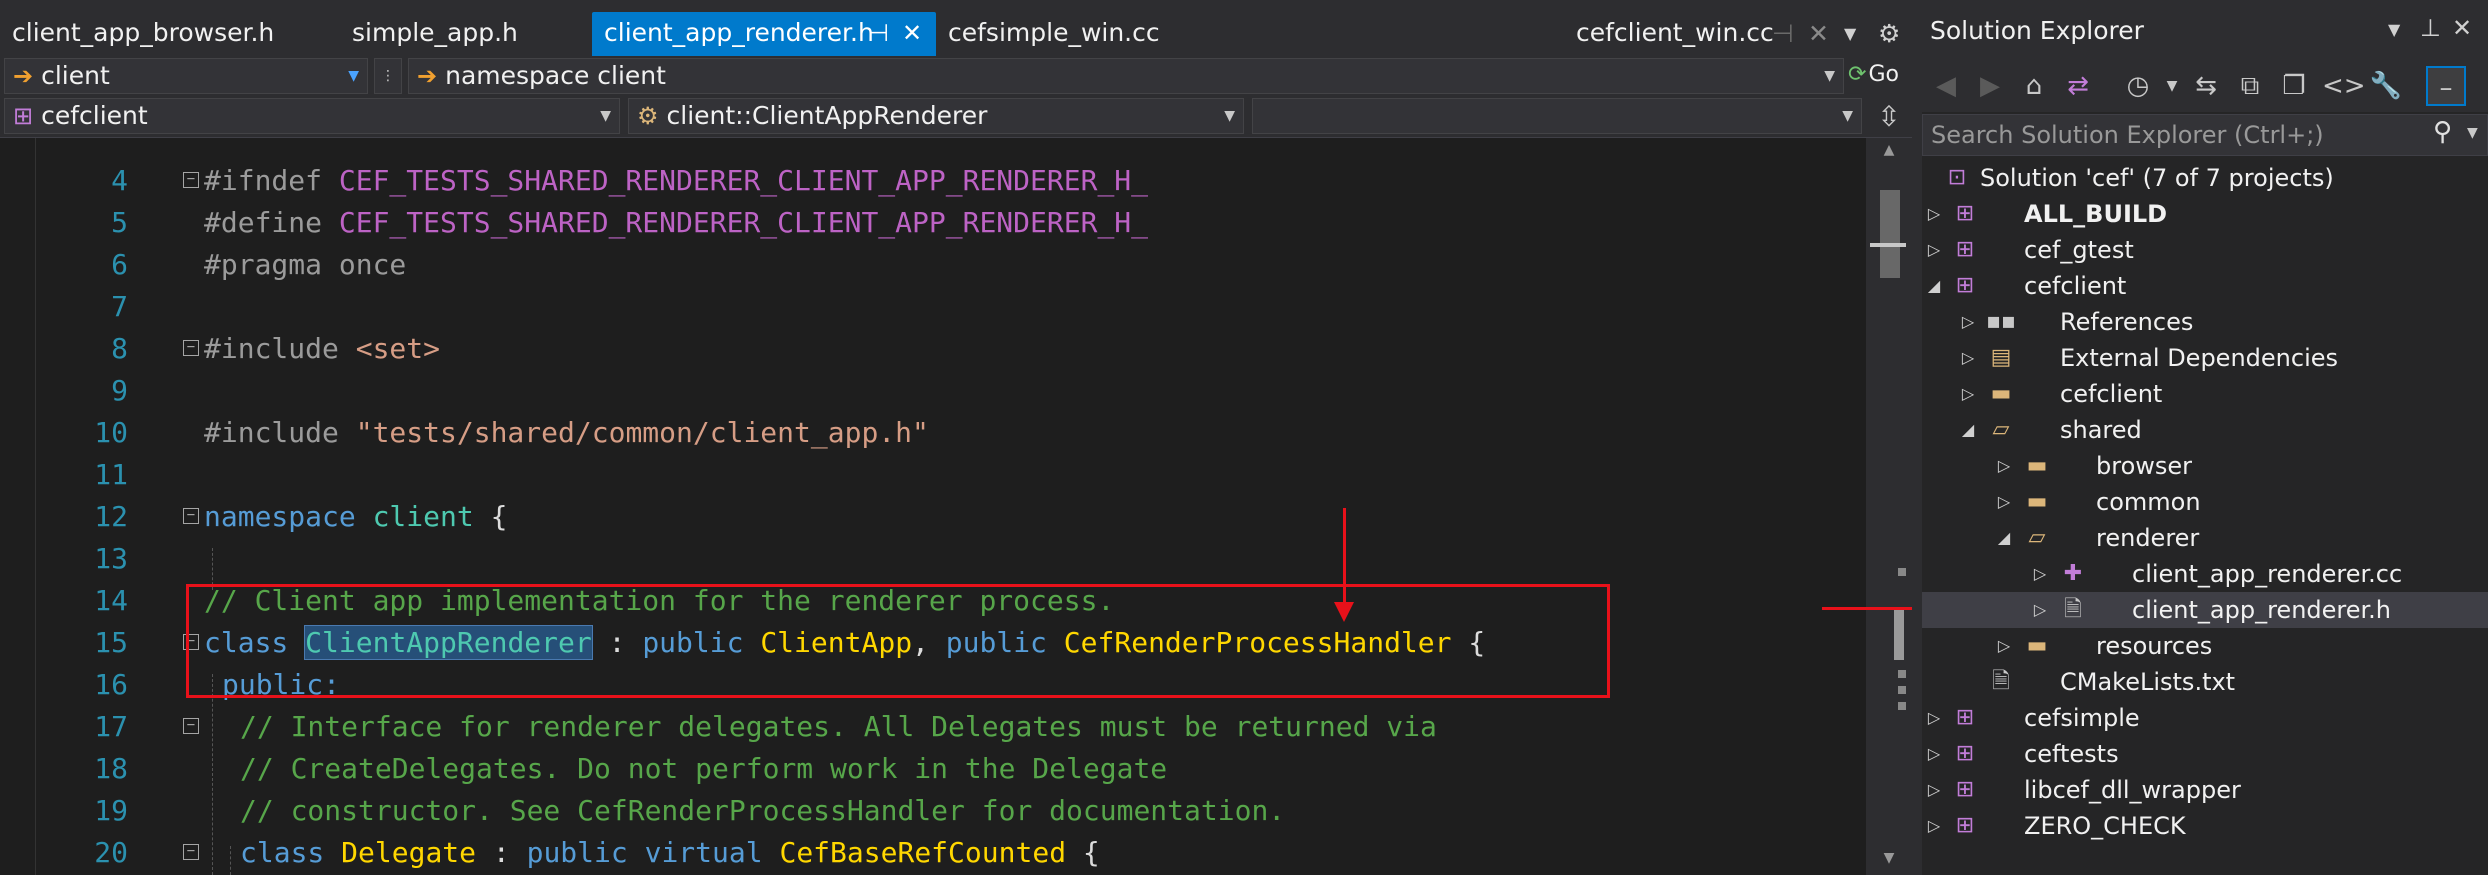  I want to click on project-dropdown: ⊞ cefclient ▼, so click(312, 116).